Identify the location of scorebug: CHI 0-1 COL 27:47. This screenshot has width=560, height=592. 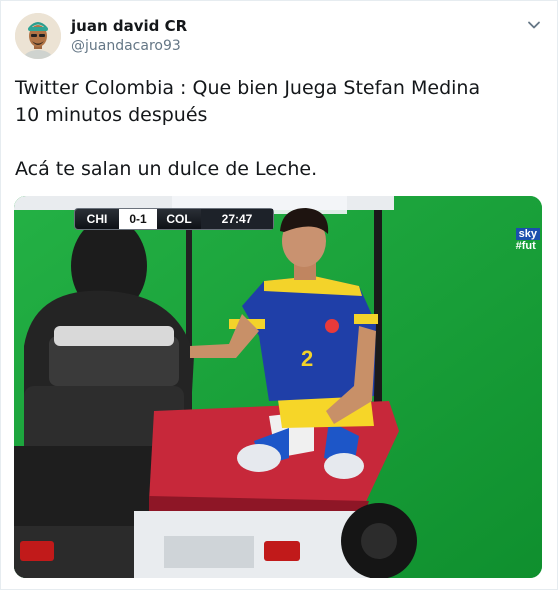
(174, 219).